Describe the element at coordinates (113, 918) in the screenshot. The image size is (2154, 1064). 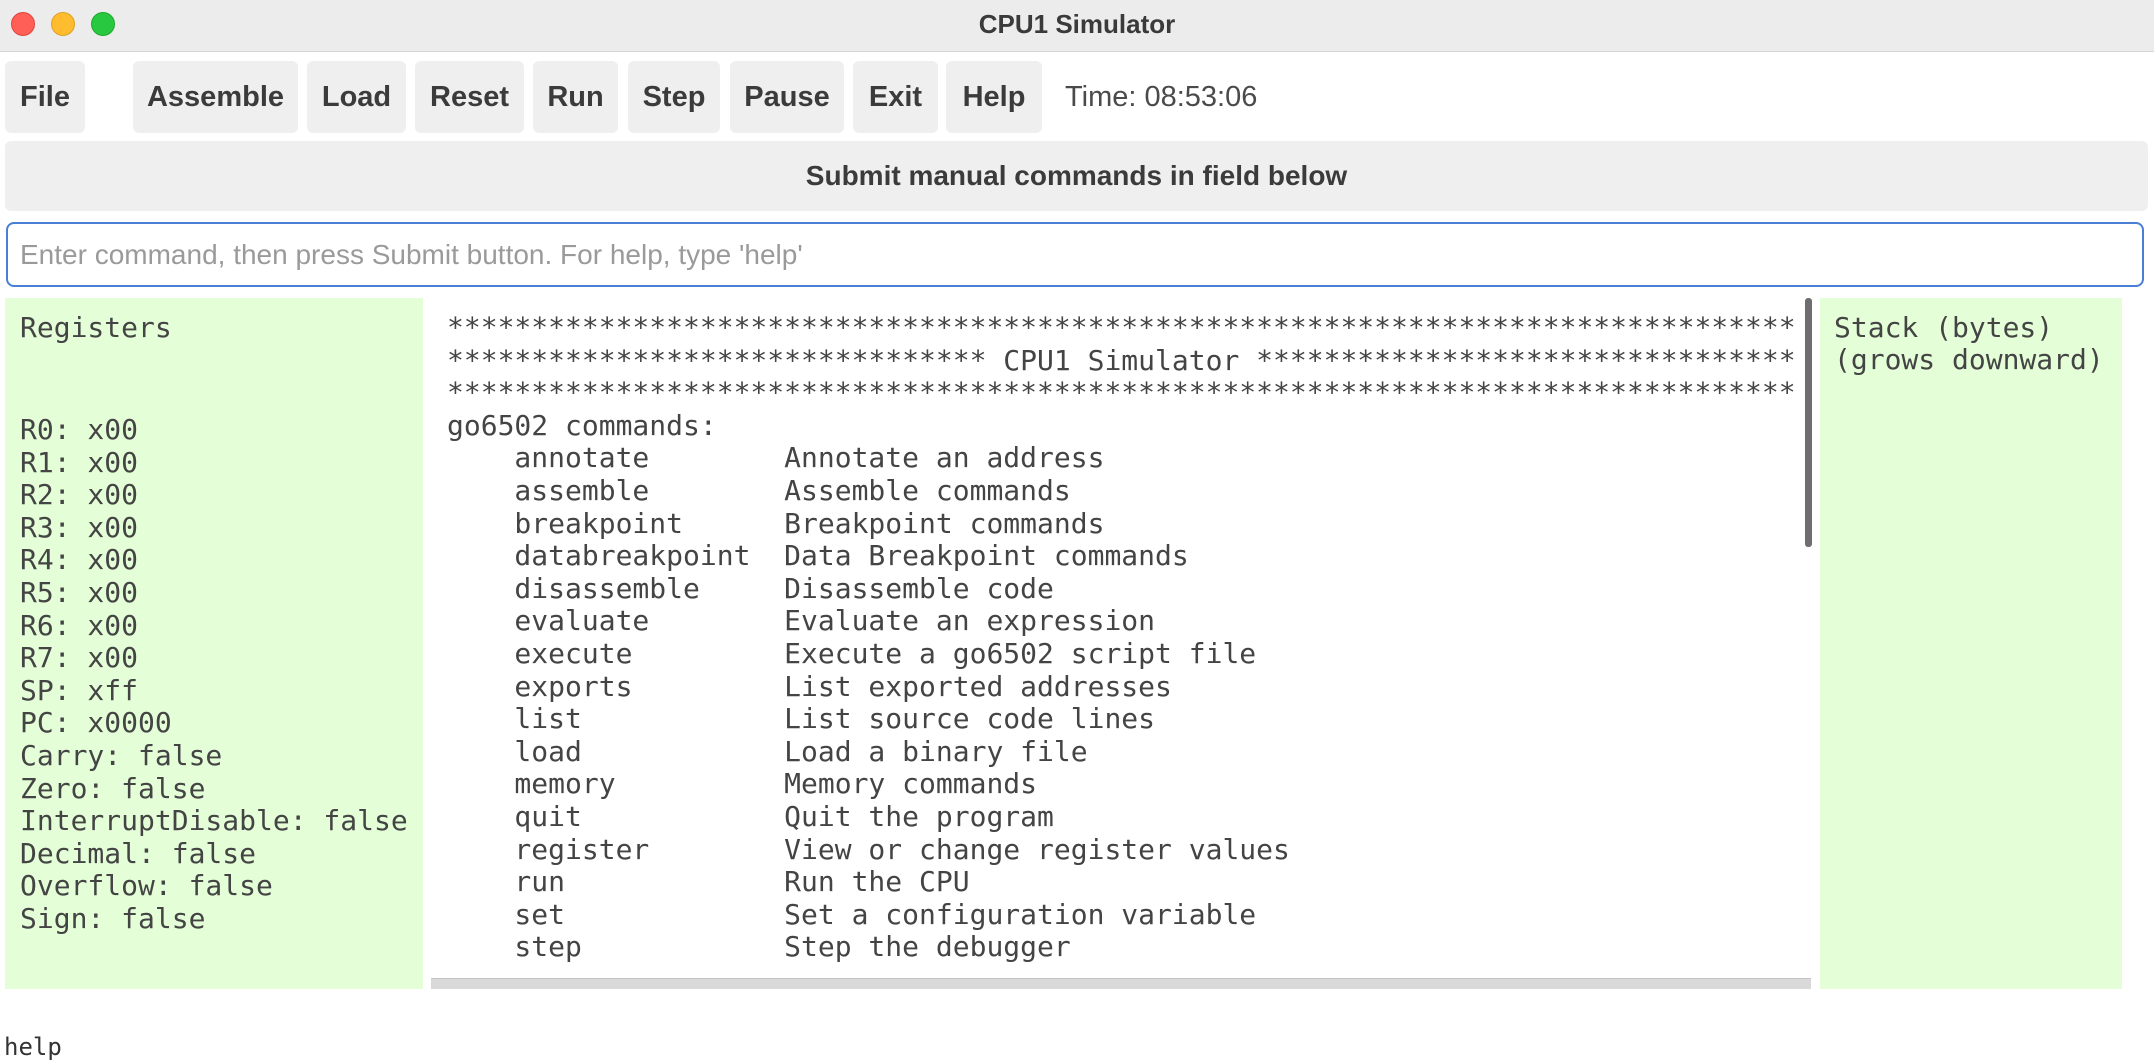
I see `flag-sign: Sign: false` at that location.